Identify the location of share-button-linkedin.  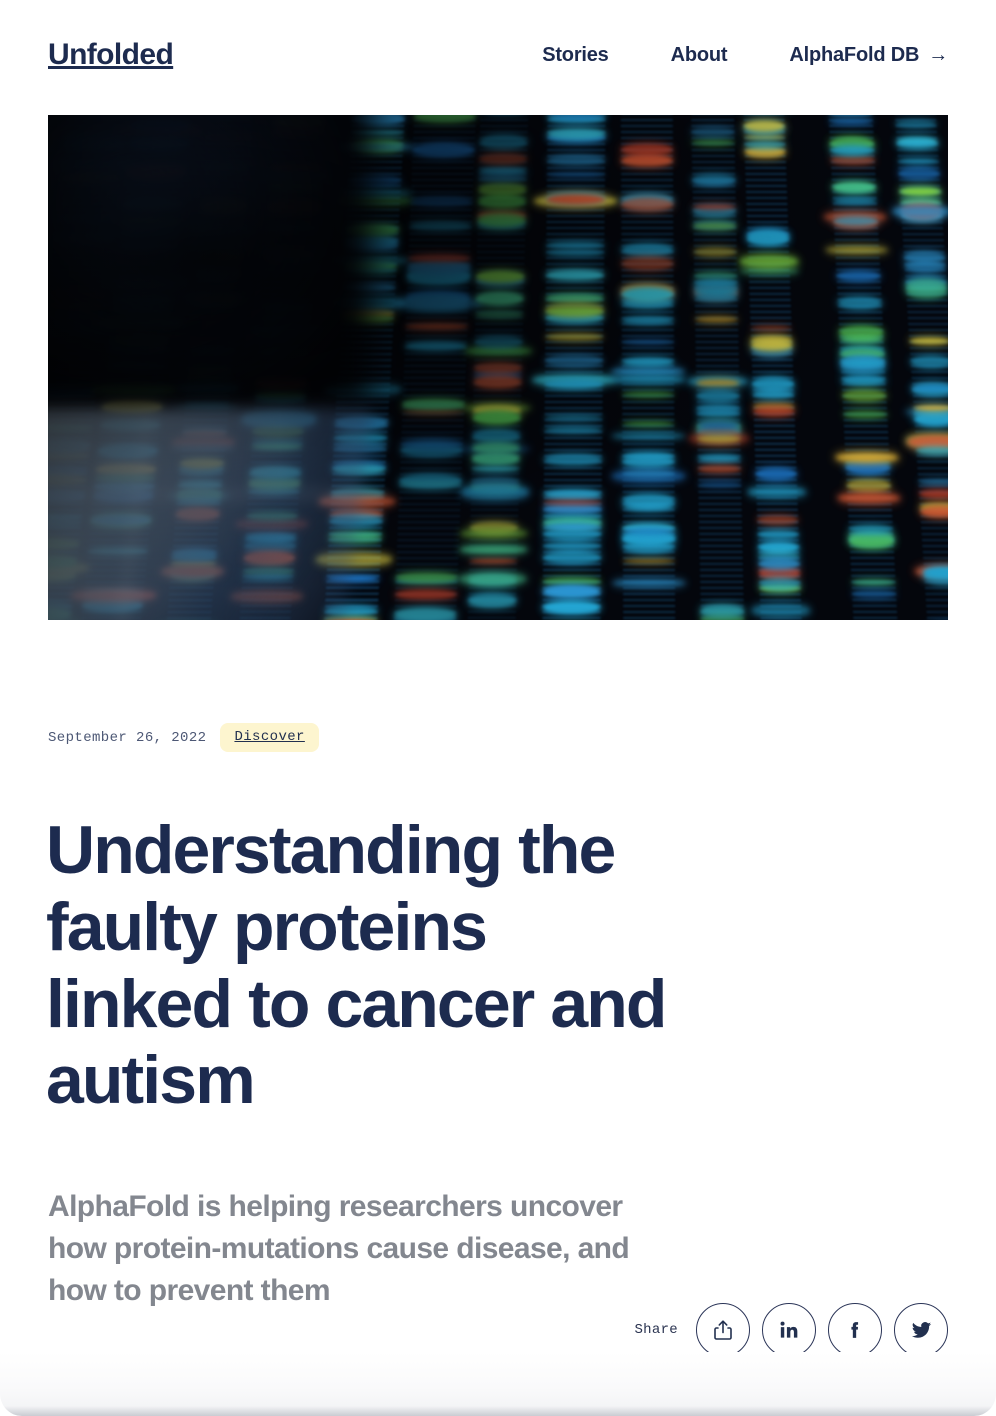
(789, 1330).